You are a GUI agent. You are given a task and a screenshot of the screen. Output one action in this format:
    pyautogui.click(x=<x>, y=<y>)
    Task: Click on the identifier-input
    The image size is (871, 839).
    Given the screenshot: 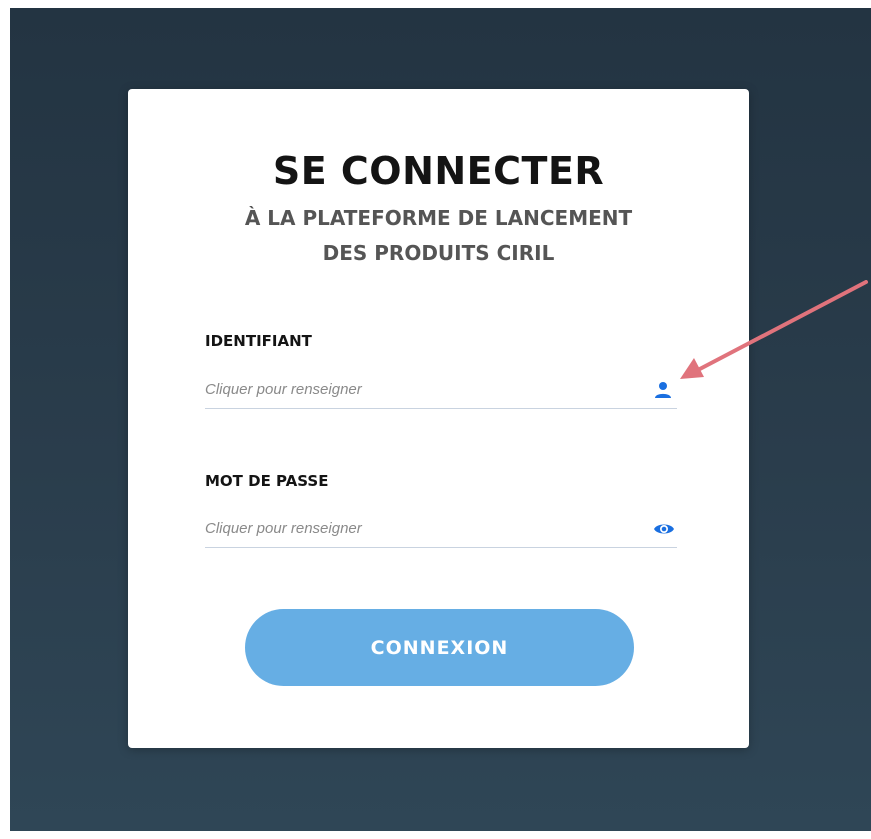 What is the action you would take?
    pyautogui.click(x=415, y=389)
    